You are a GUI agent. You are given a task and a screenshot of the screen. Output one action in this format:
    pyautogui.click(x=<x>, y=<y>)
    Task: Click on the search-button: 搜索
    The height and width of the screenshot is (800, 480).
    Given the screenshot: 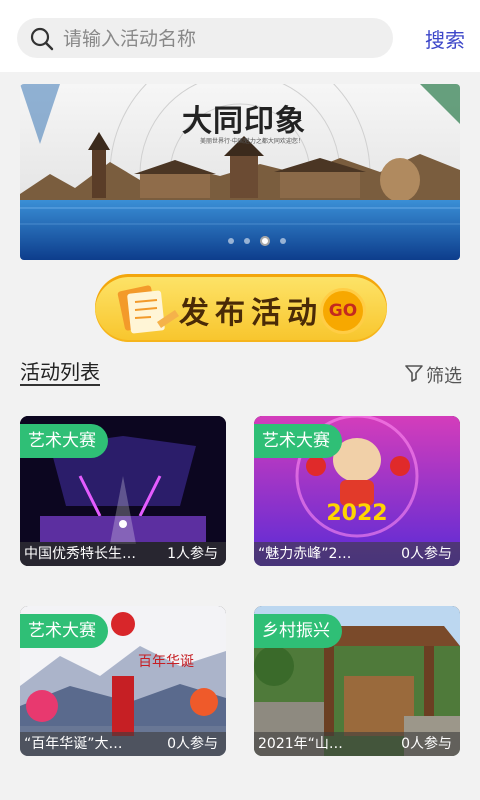 What is the action you would take?
    pyautogui.click(x=445, y=38)
    